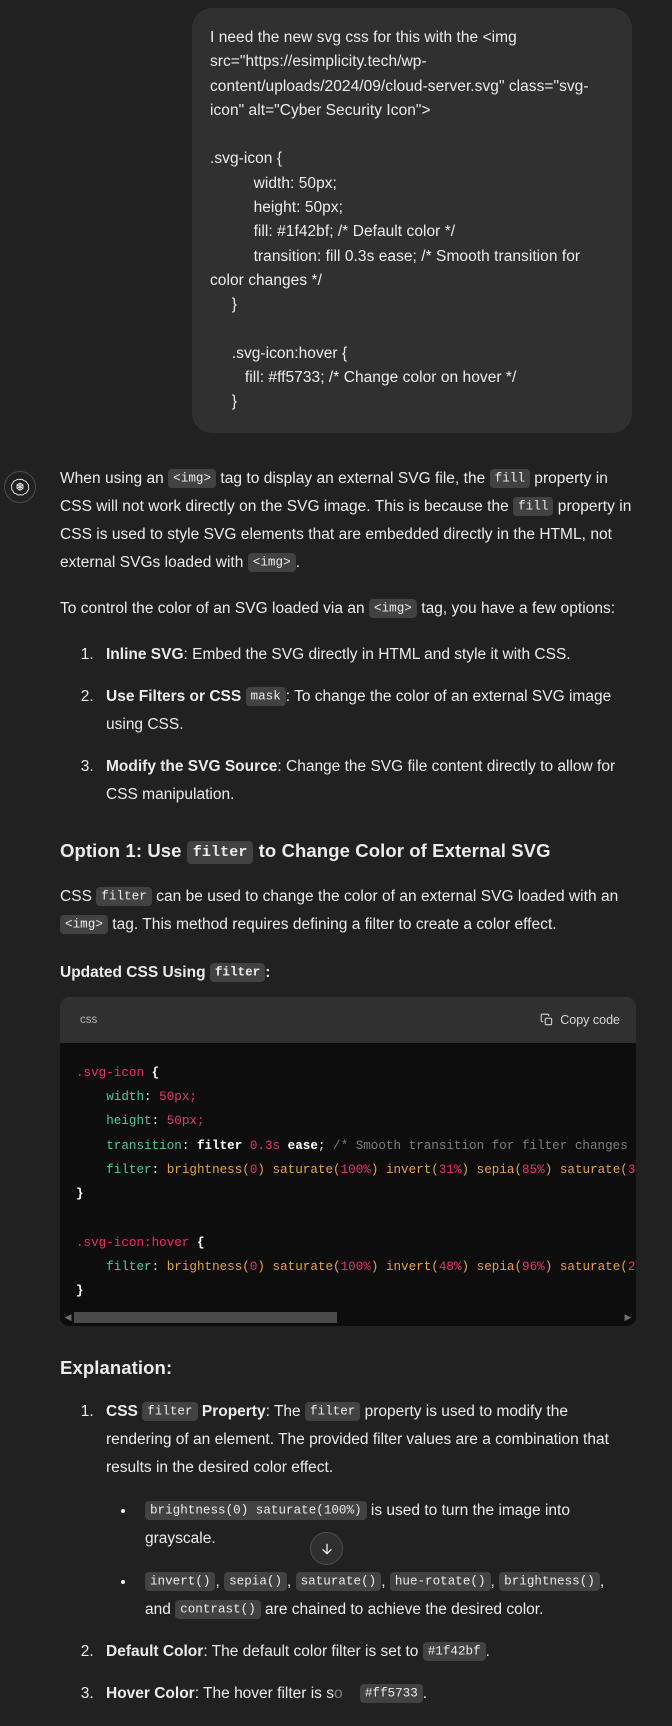 The width and height of the screenshot is (672, 1726). I want to click on text-fragment: tag to display an external SVG file, the, so click(353, 478).